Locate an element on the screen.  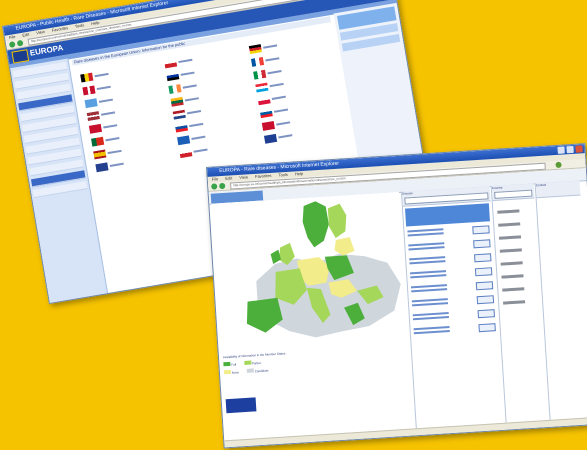
eu-flag-icon is located at coordinates (241, 405).